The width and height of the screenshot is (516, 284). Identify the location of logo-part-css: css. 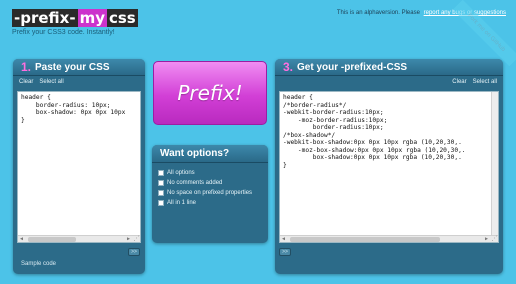
(122, 18).